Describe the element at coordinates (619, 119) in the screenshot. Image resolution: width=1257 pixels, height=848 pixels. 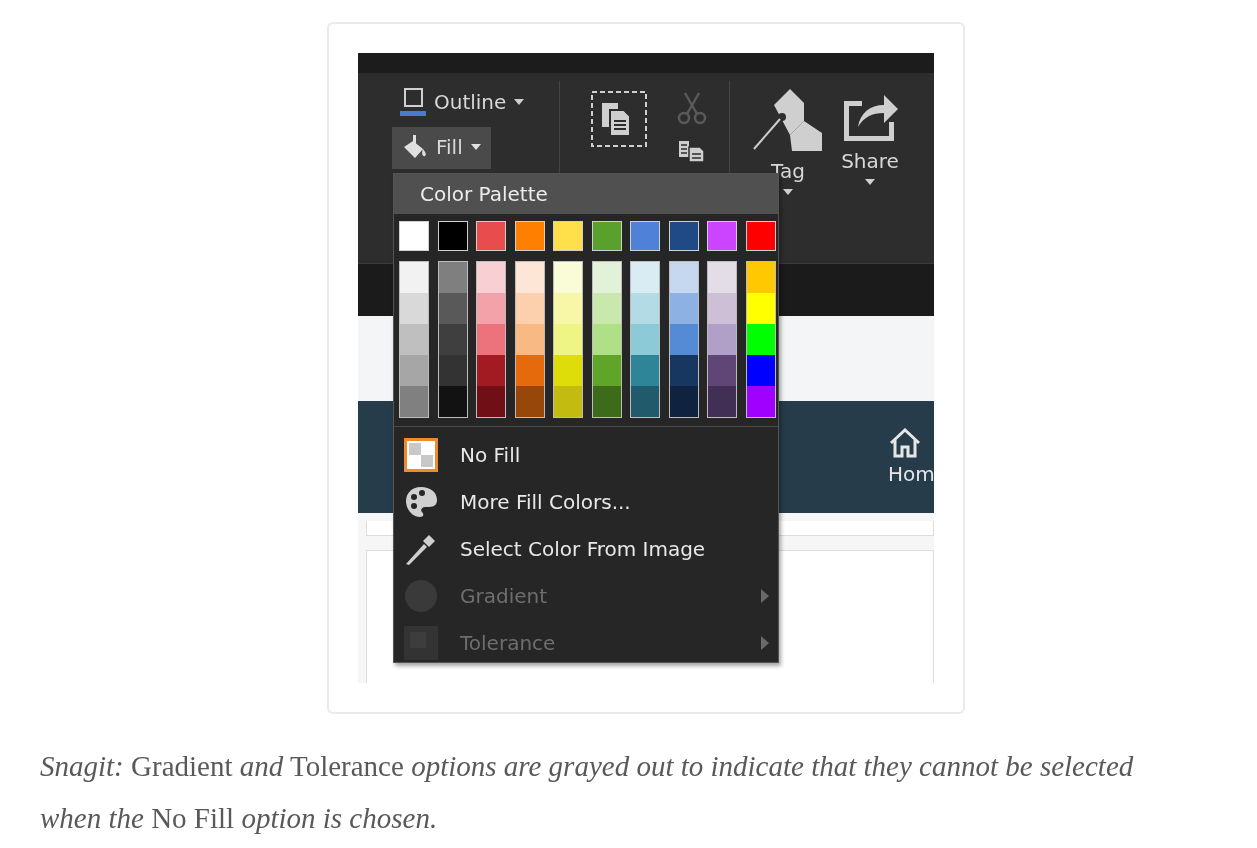
I see `copy-icon` at that location.